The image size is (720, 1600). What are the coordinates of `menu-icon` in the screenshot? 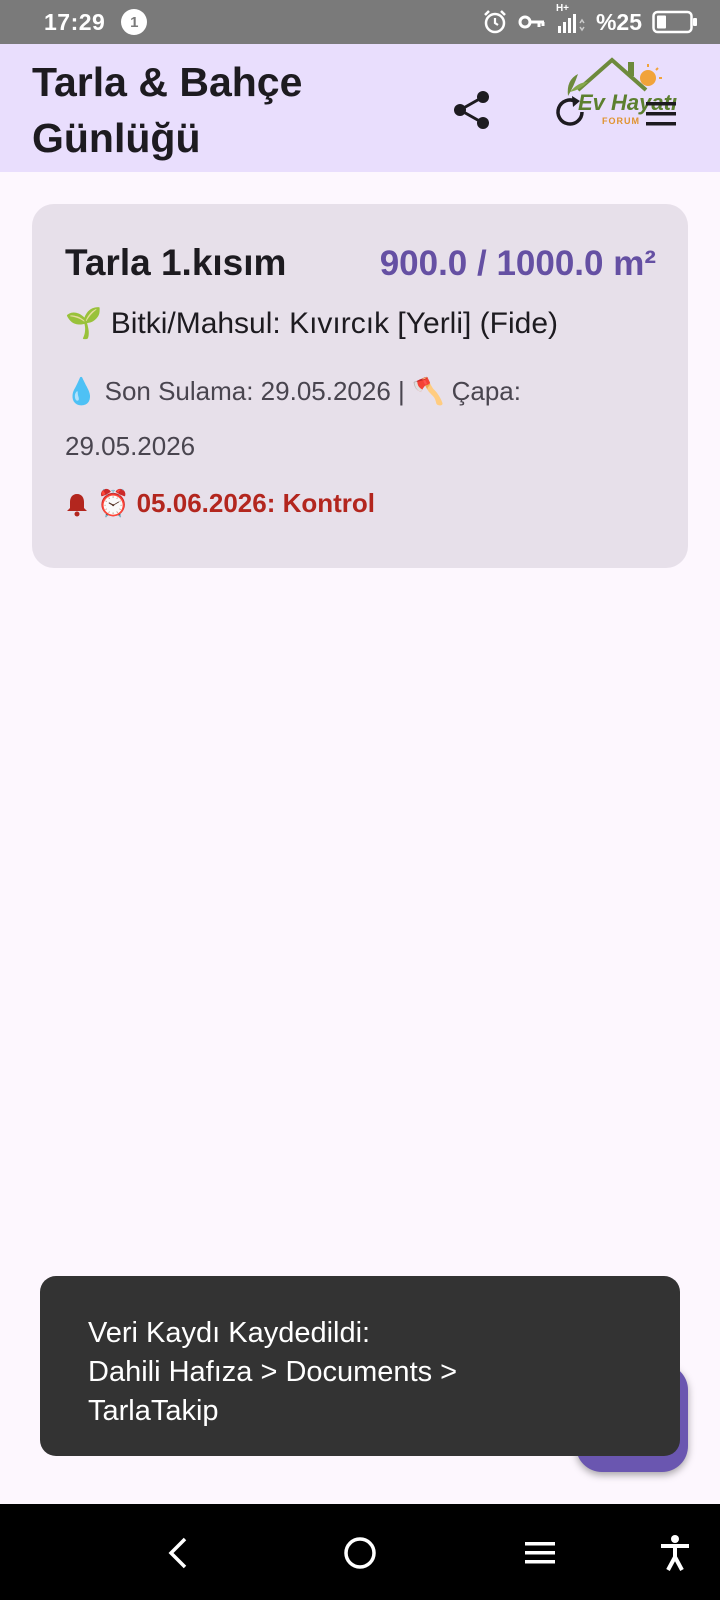 It's located at (661, 114).